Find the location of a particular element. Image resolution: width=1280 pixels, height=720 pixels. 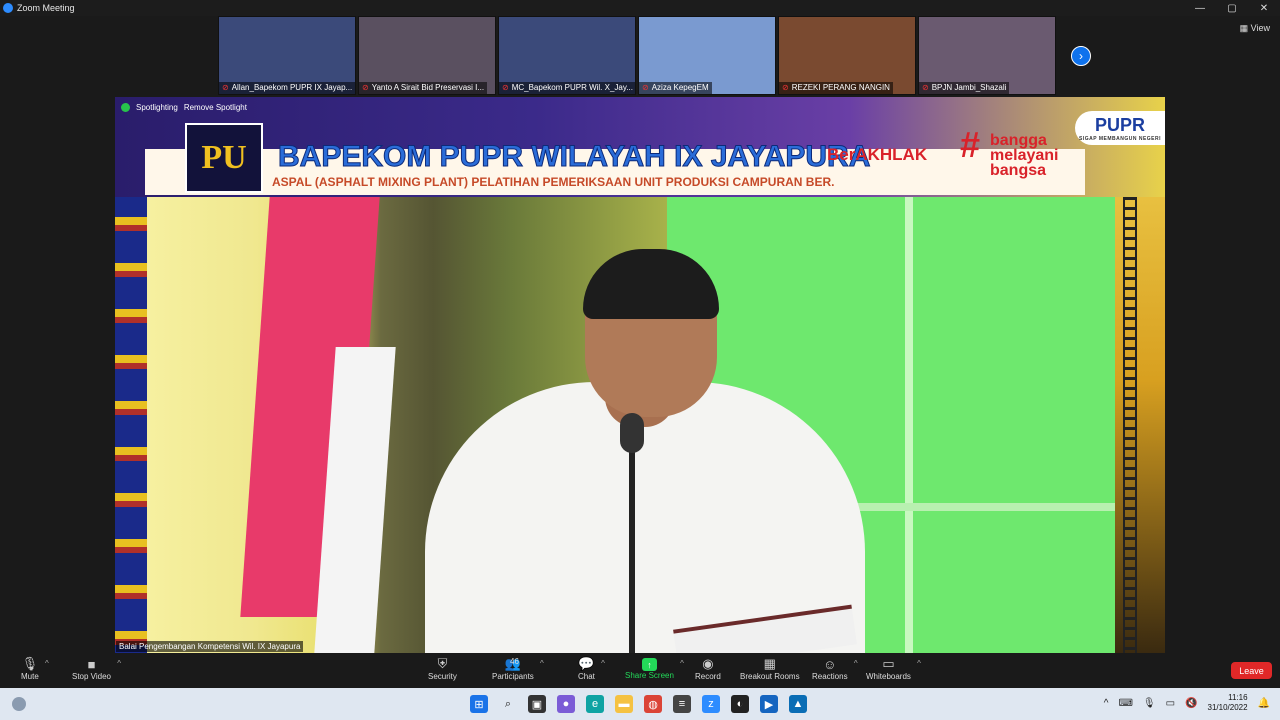

system-tray: ^ ⌨ 🎙 ▭ 🔇 11:16 31/10/2022 🔔 is located at coordinates (1187, 703).